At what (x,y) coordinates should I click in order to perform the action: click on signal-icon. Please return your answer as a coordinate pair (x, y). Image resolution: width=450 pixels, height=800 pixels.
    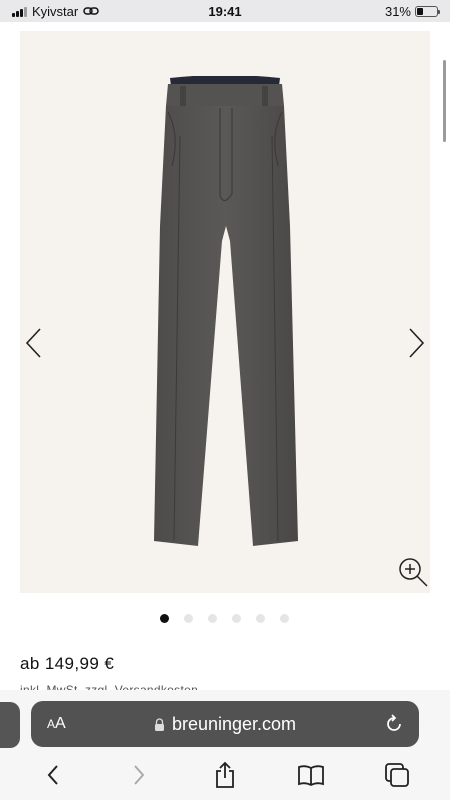
    Looking at the image, I should click on (19, 11).